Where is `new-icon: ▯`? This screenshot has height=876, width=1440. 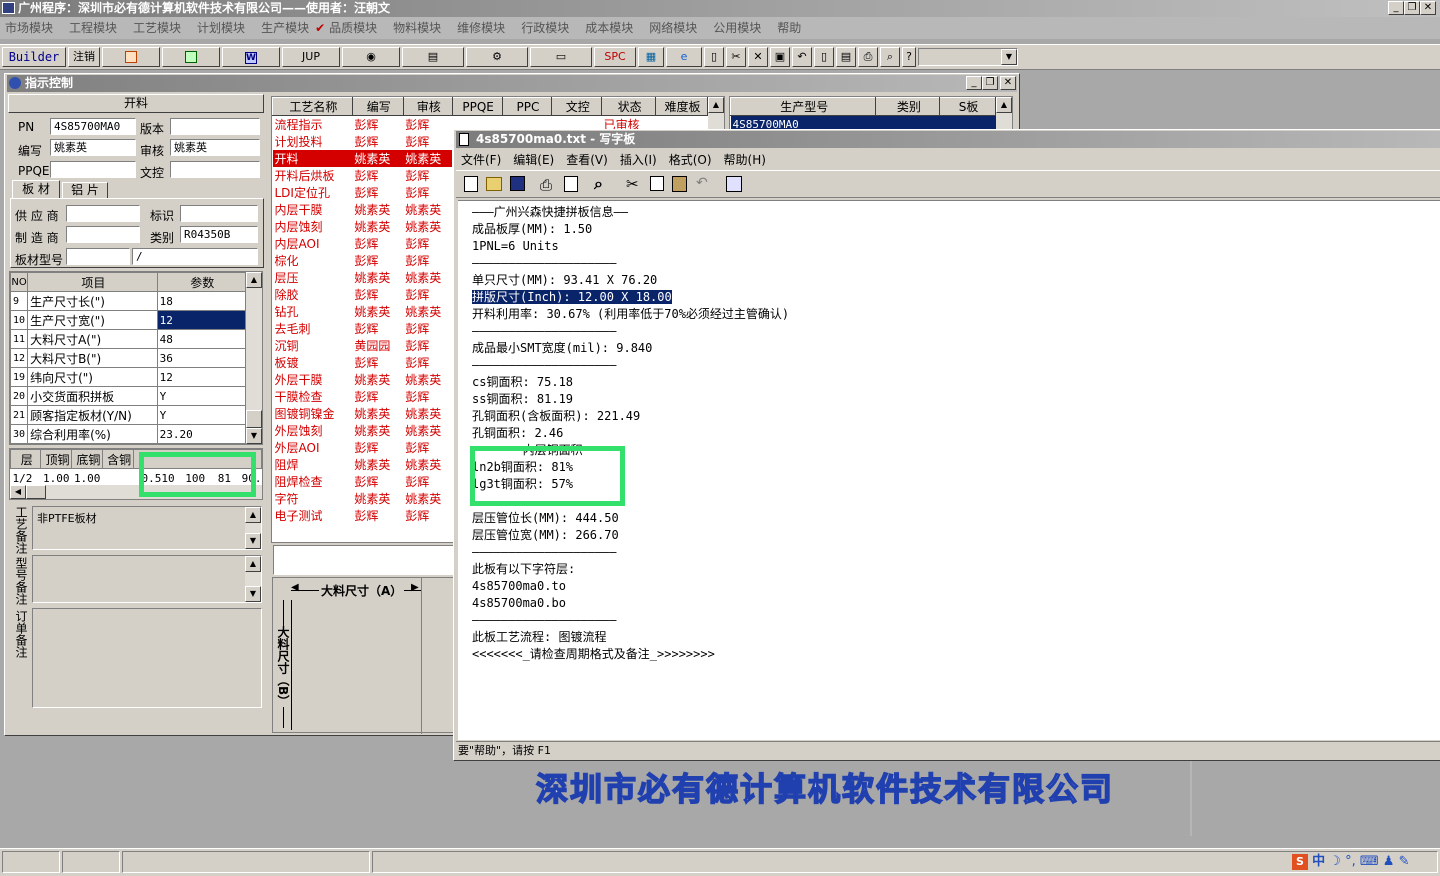
new-icon: ▯ is located at coordinates (714, 57).